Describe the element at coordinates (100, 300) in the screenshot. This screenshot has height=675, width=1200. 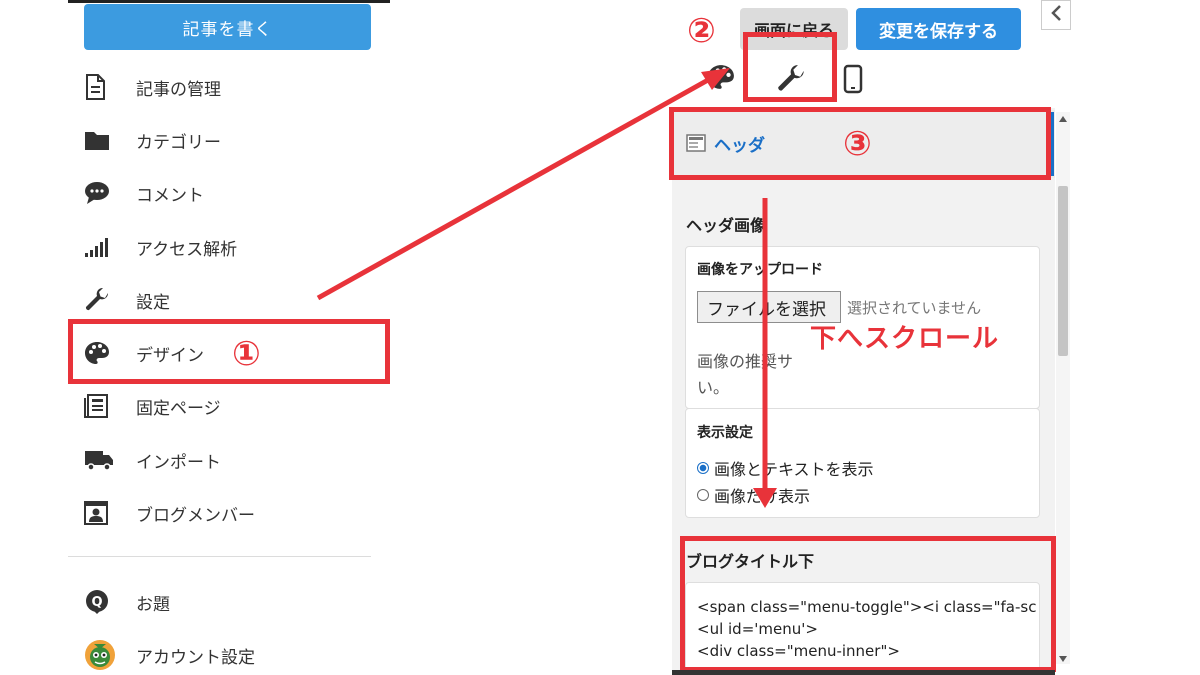
I see `wrench-icon` at that location.